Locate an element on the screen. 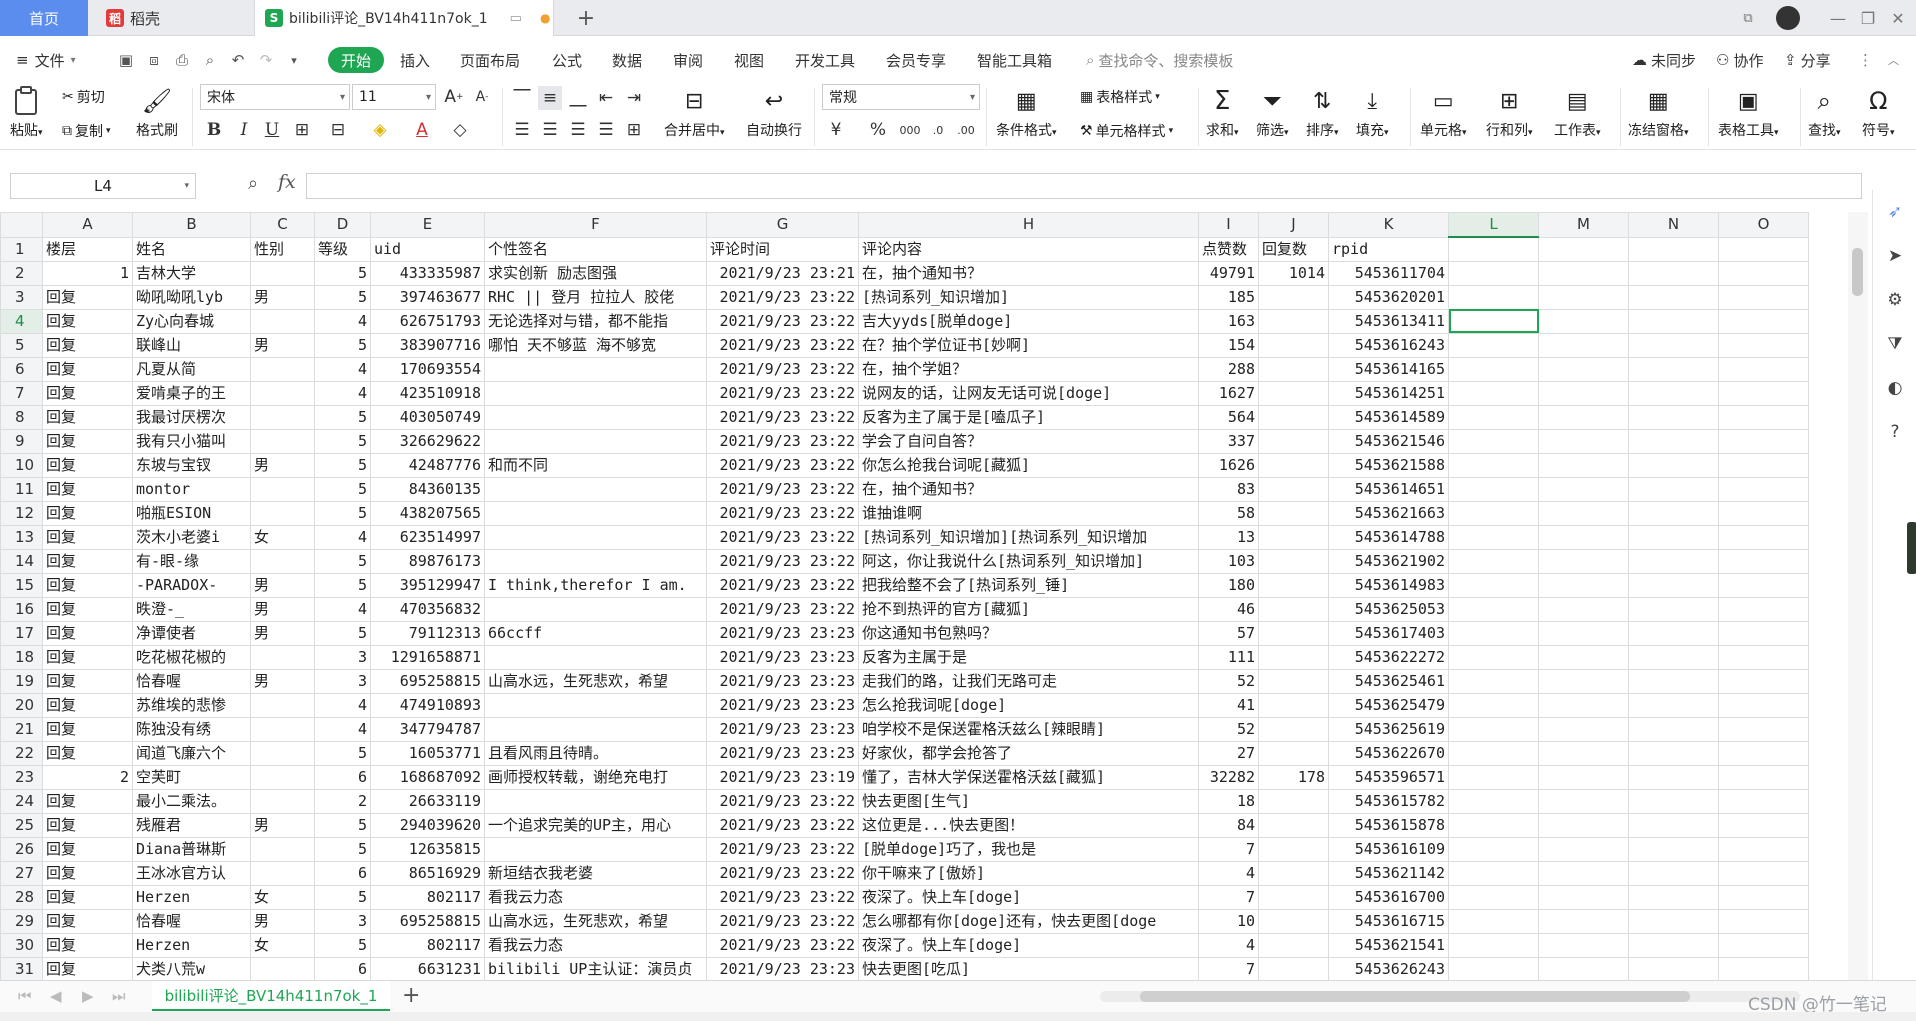 This screenshot has height=1021, width=1916. table-cell: 爱啃桌子的王 is located at coordinates (191, 393).